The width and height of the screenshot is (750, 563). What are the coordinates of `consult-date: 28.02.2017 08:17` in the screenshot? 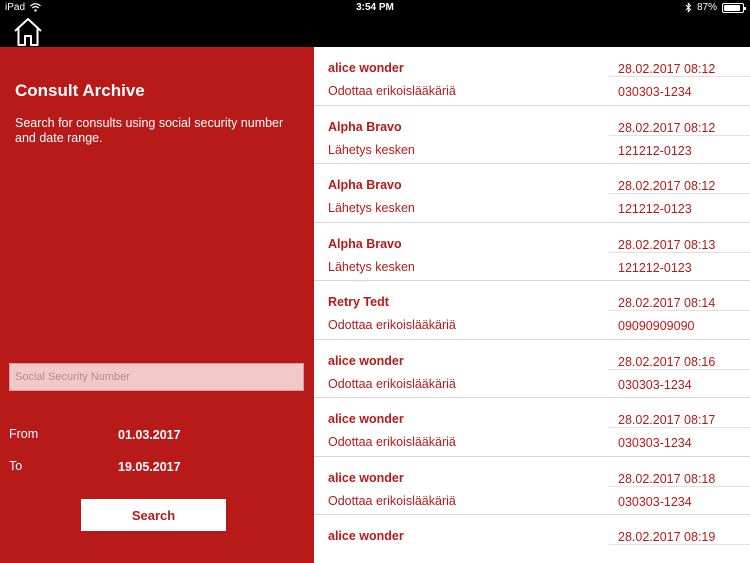 It's located at (667, 420).